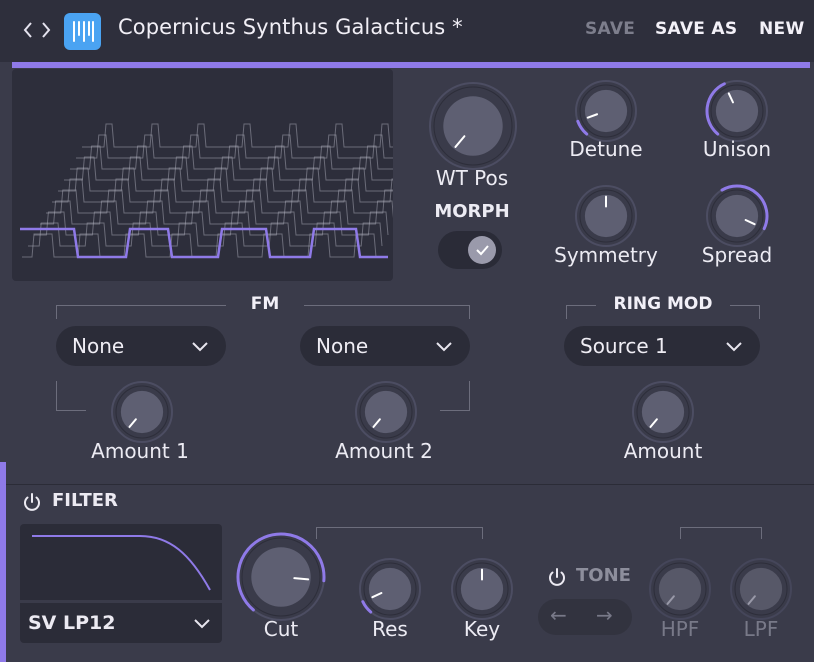 This screenshot has width=814, height=662. Describe the element at coordinates (737, 255) in the screenshot. I see `spread-label: Spread` at that location.